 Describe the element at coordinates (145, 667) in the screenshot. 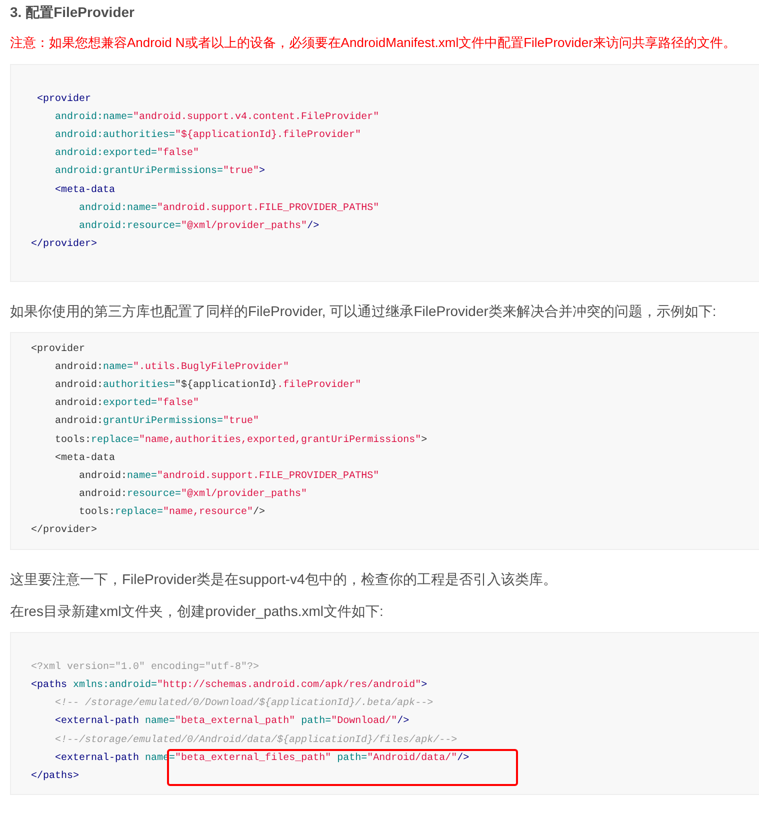

I see `code-line: <?xml version="1.0" encoding="utf-8"?>` at that location.